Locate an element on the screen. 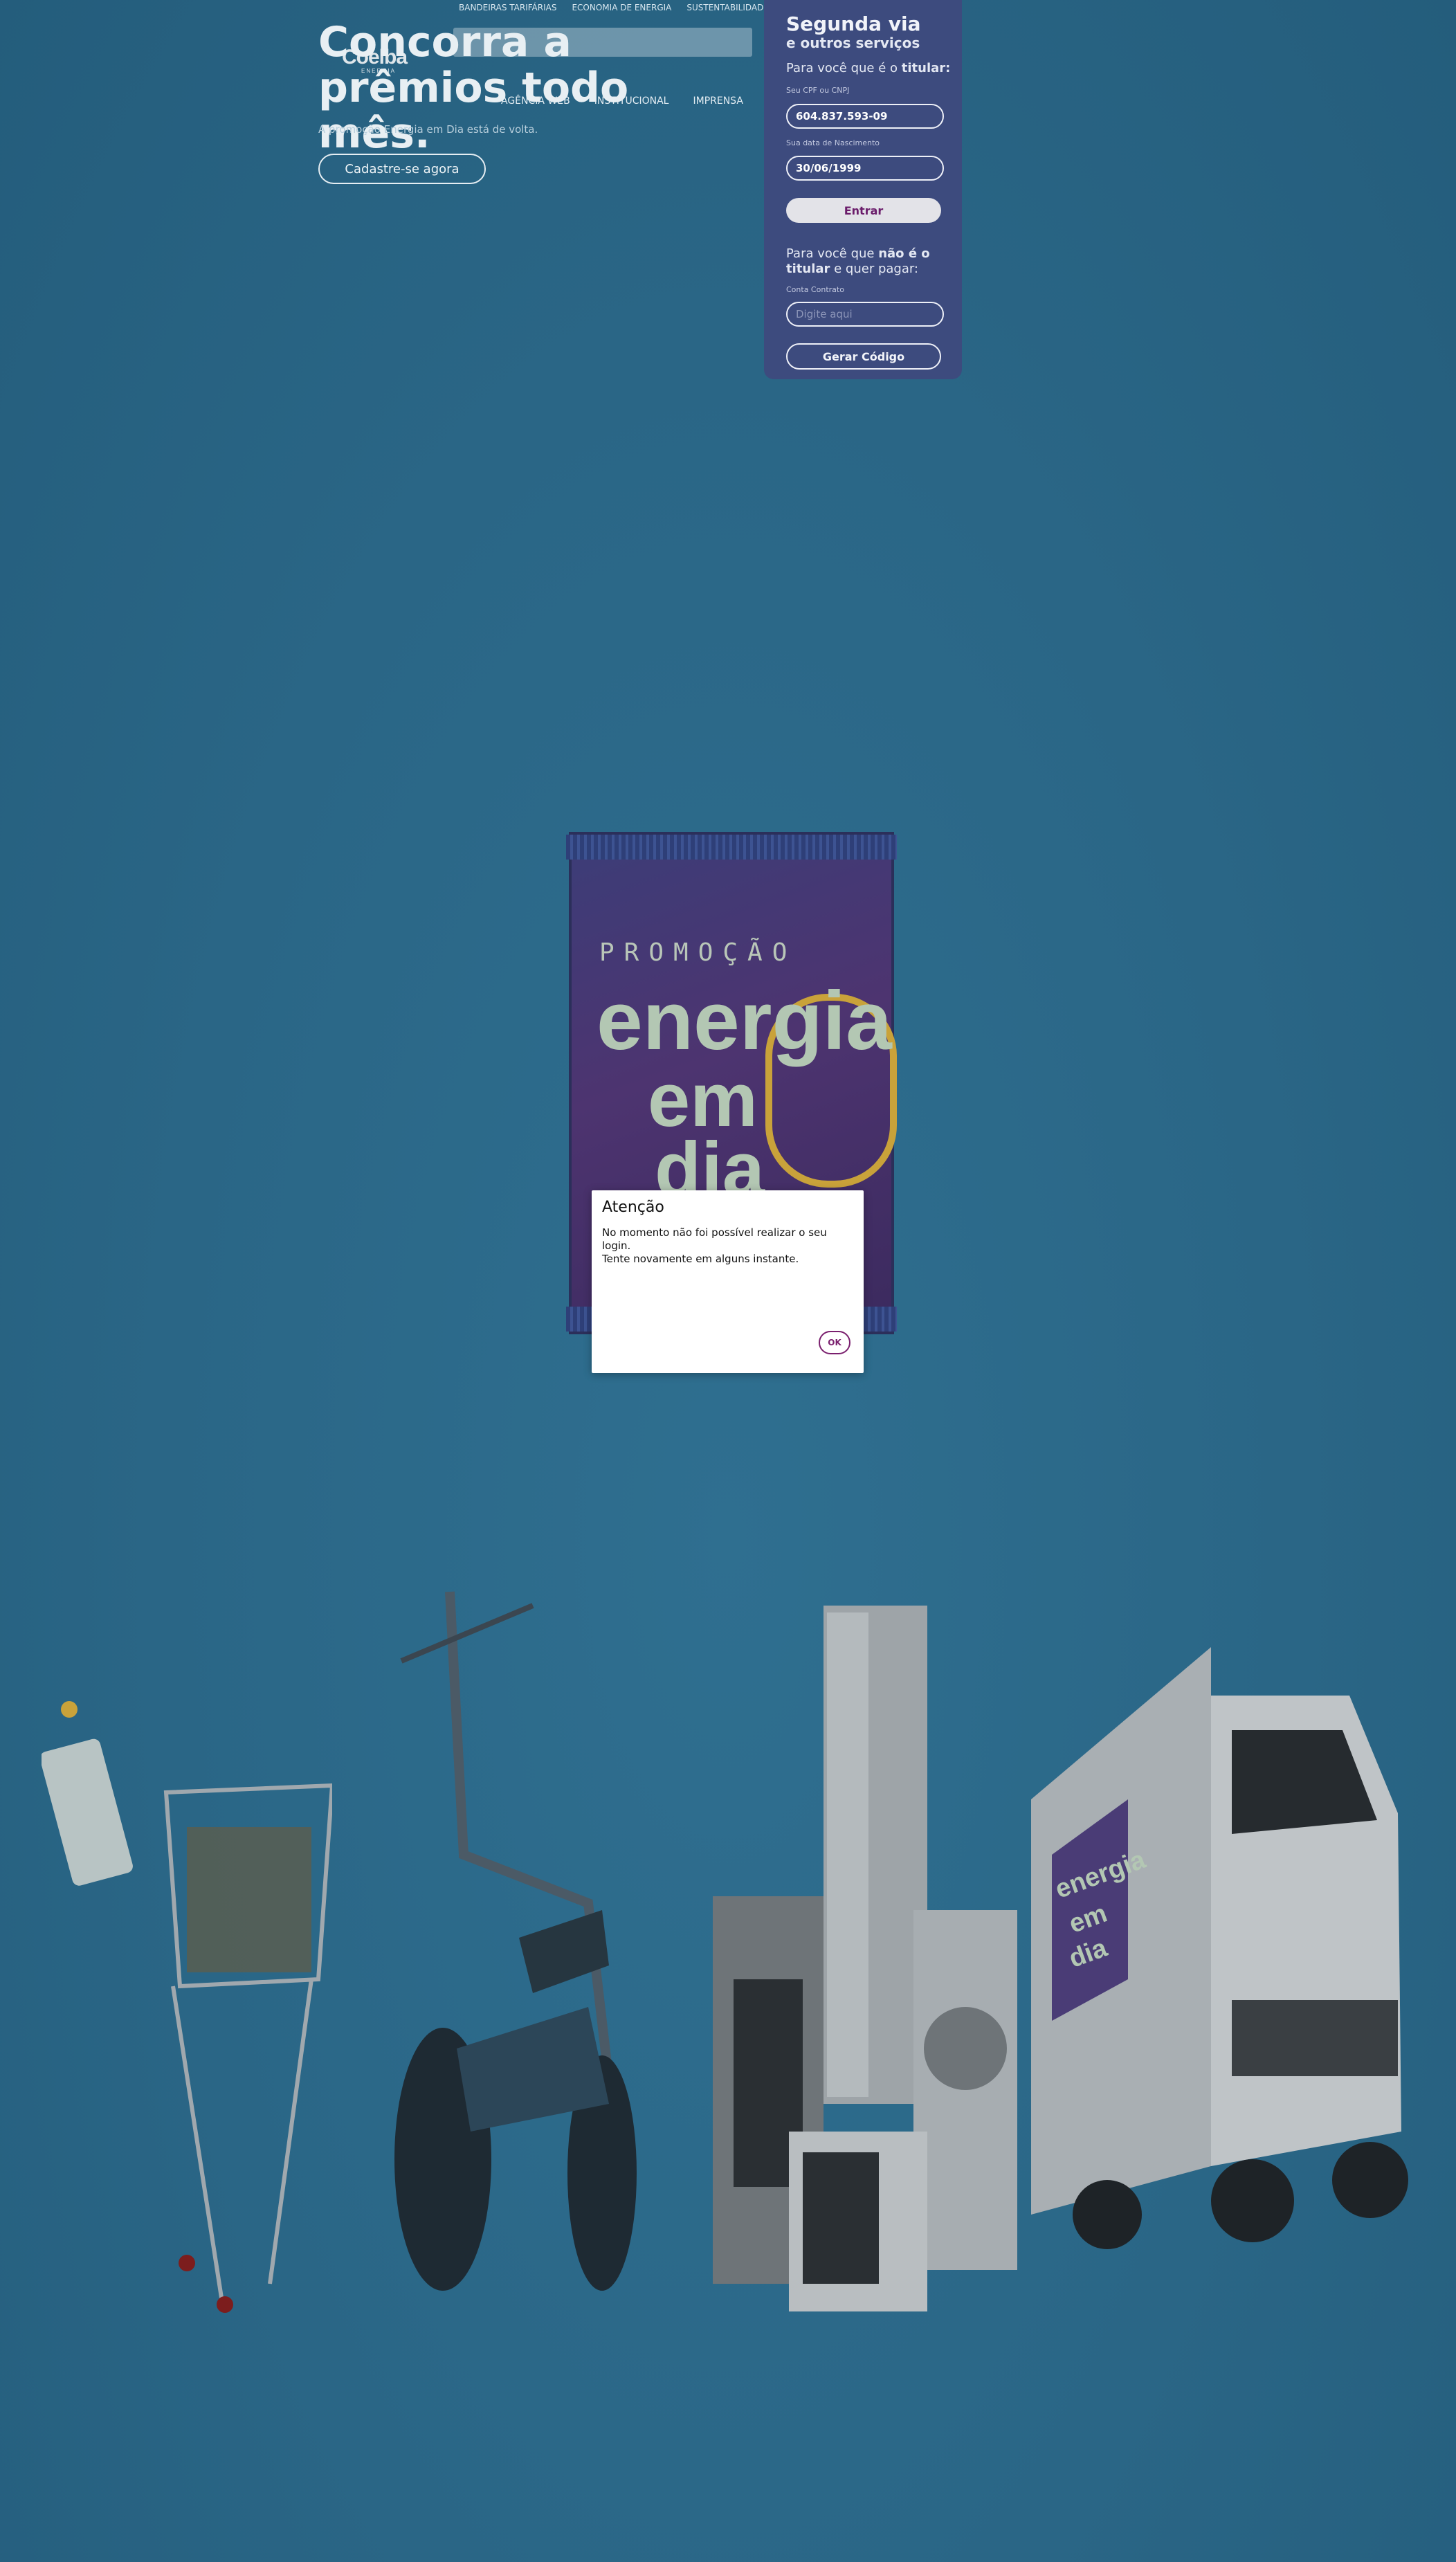  cpf-label: Seu CPF ou CNPJ is located at coordinates (818, 90).